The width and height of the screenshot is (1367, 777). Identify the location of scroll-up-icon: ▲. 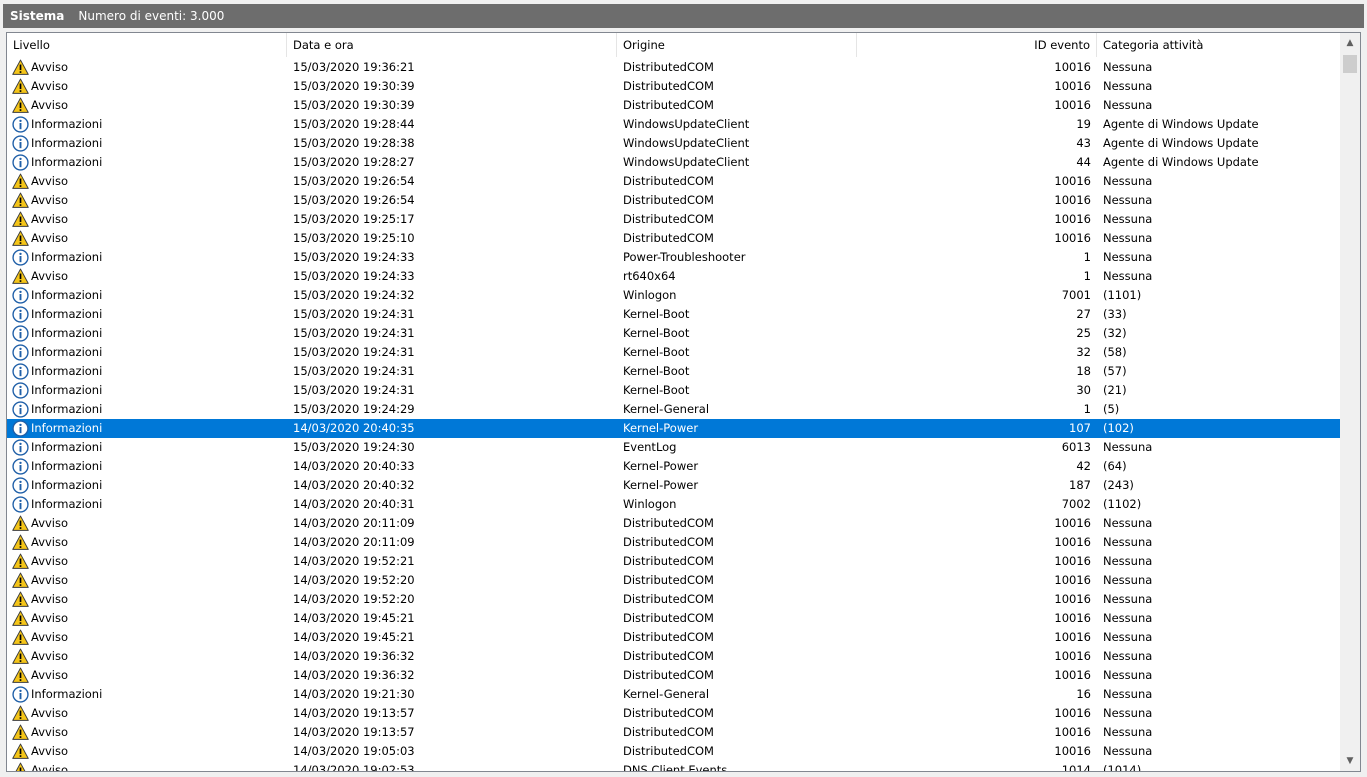
(1350, 43).